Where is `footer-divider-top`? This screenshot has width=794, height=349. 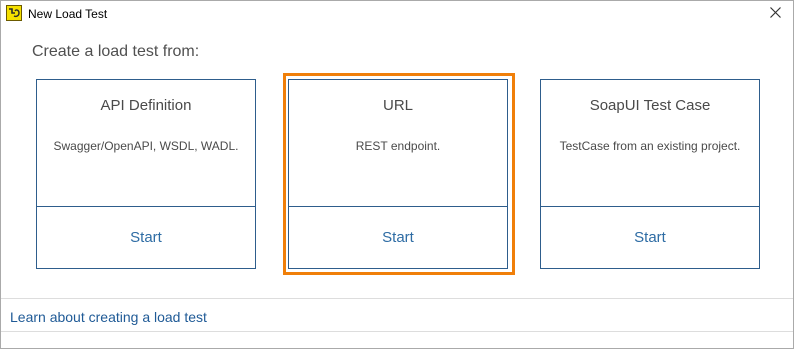
footer-divider-top is located at coordinates (397, 298).